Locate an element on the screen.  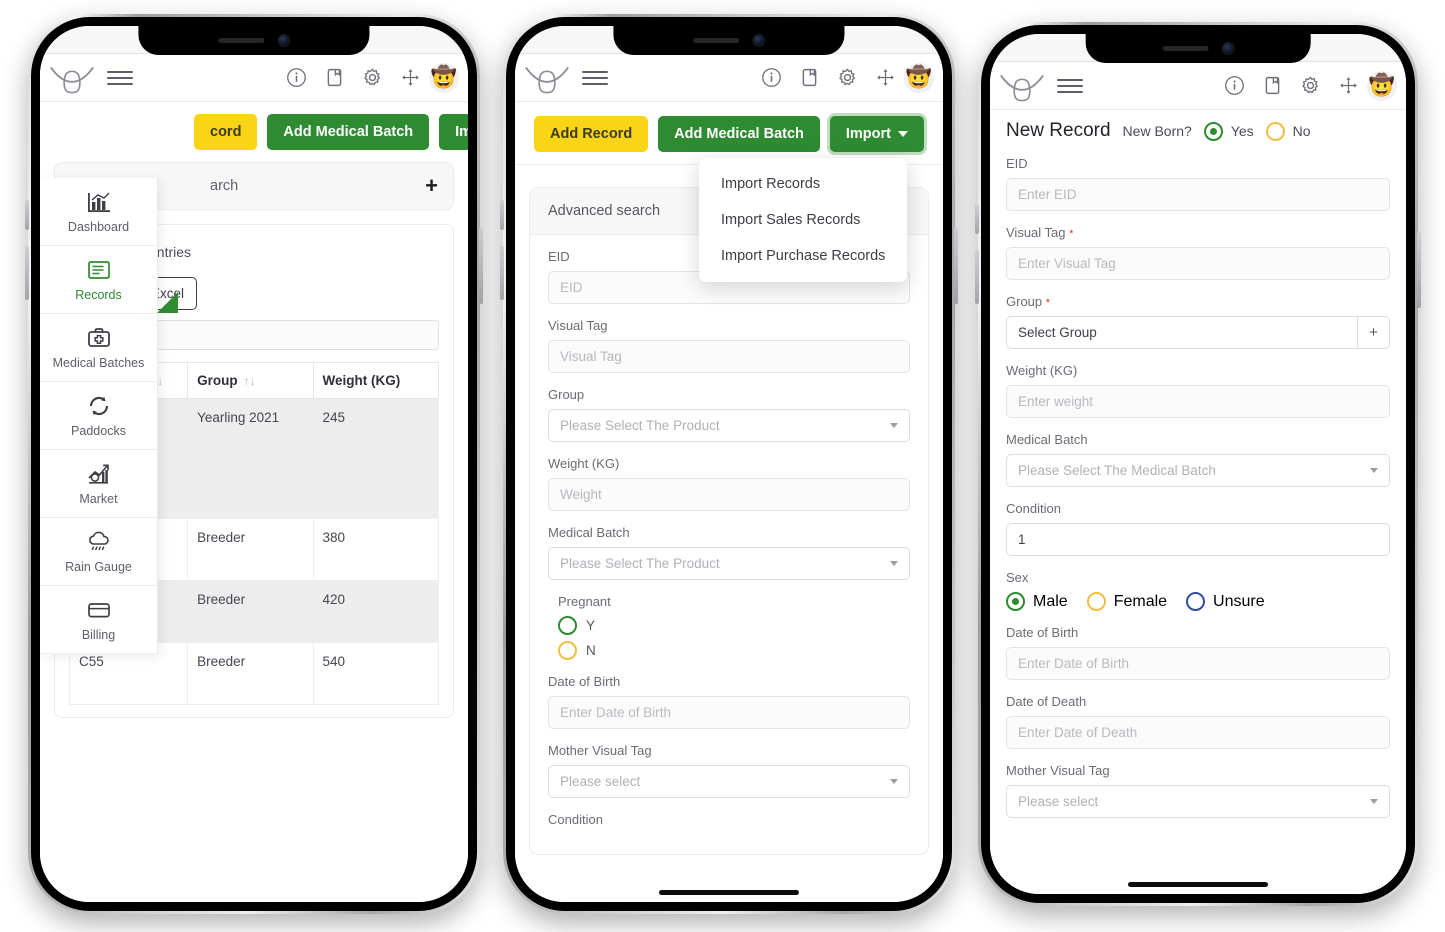
field-mother-visual-tag: Mother Visual Tag Please select is located at coordinates (1198, 790).